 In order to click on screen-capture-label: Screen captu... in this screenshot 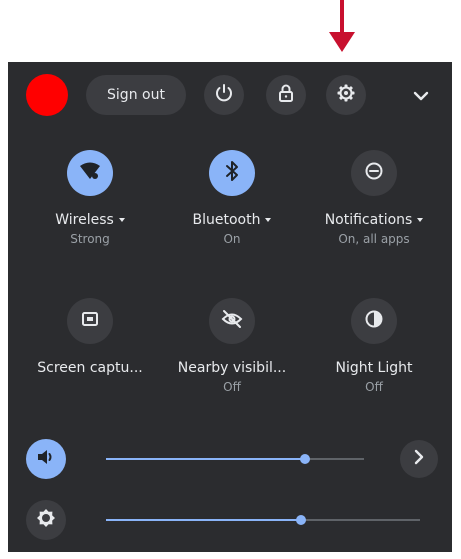, I will do `click(90, 368)`.